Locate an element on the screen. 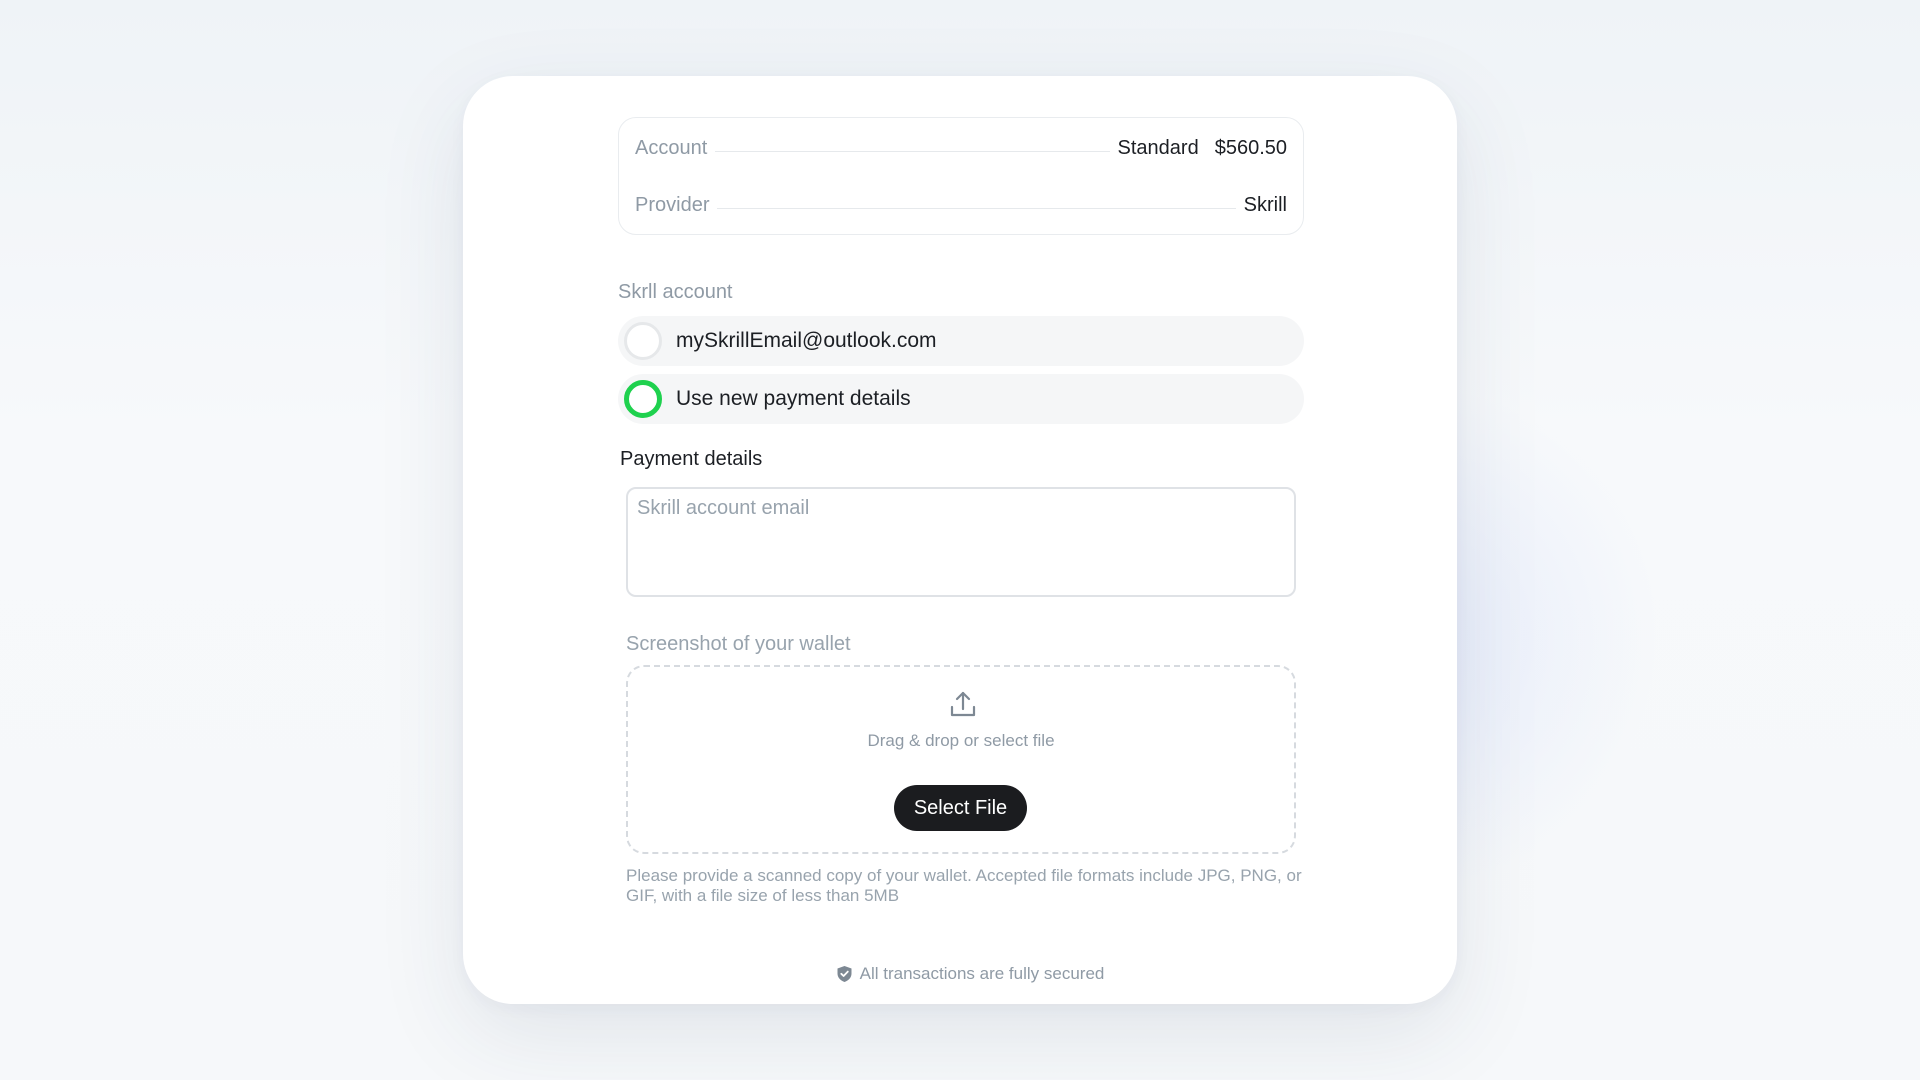 The image size is (1920, 1080). skrill-email-input is located at coordinates (961, 542).